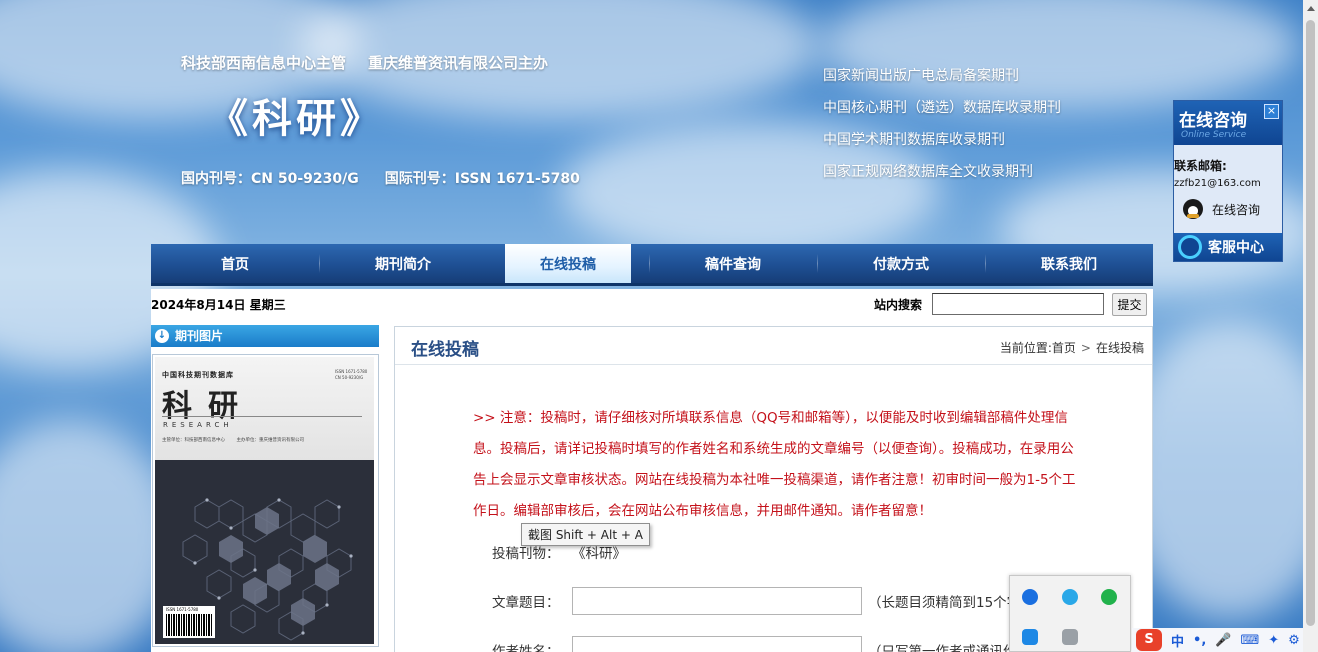 This screenshot has width=1318, height=652. I want to click on cn-number: 国内刊号：CN 50-9230/G, so click(270, 179).